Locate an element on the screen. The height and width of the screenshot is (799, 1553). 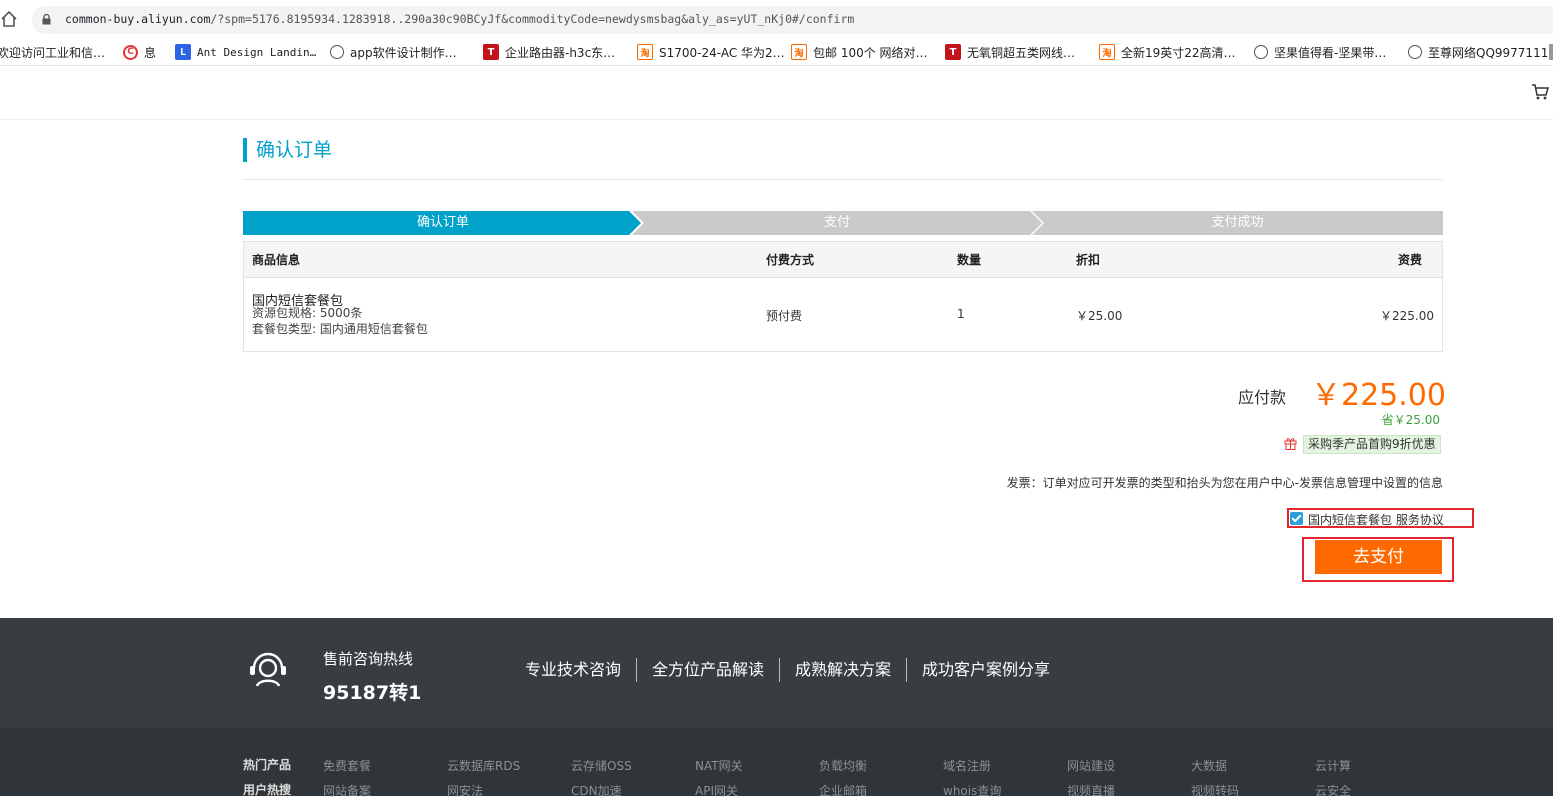
footer-product-link: NAT网关 is located at coordinates (719, 765).